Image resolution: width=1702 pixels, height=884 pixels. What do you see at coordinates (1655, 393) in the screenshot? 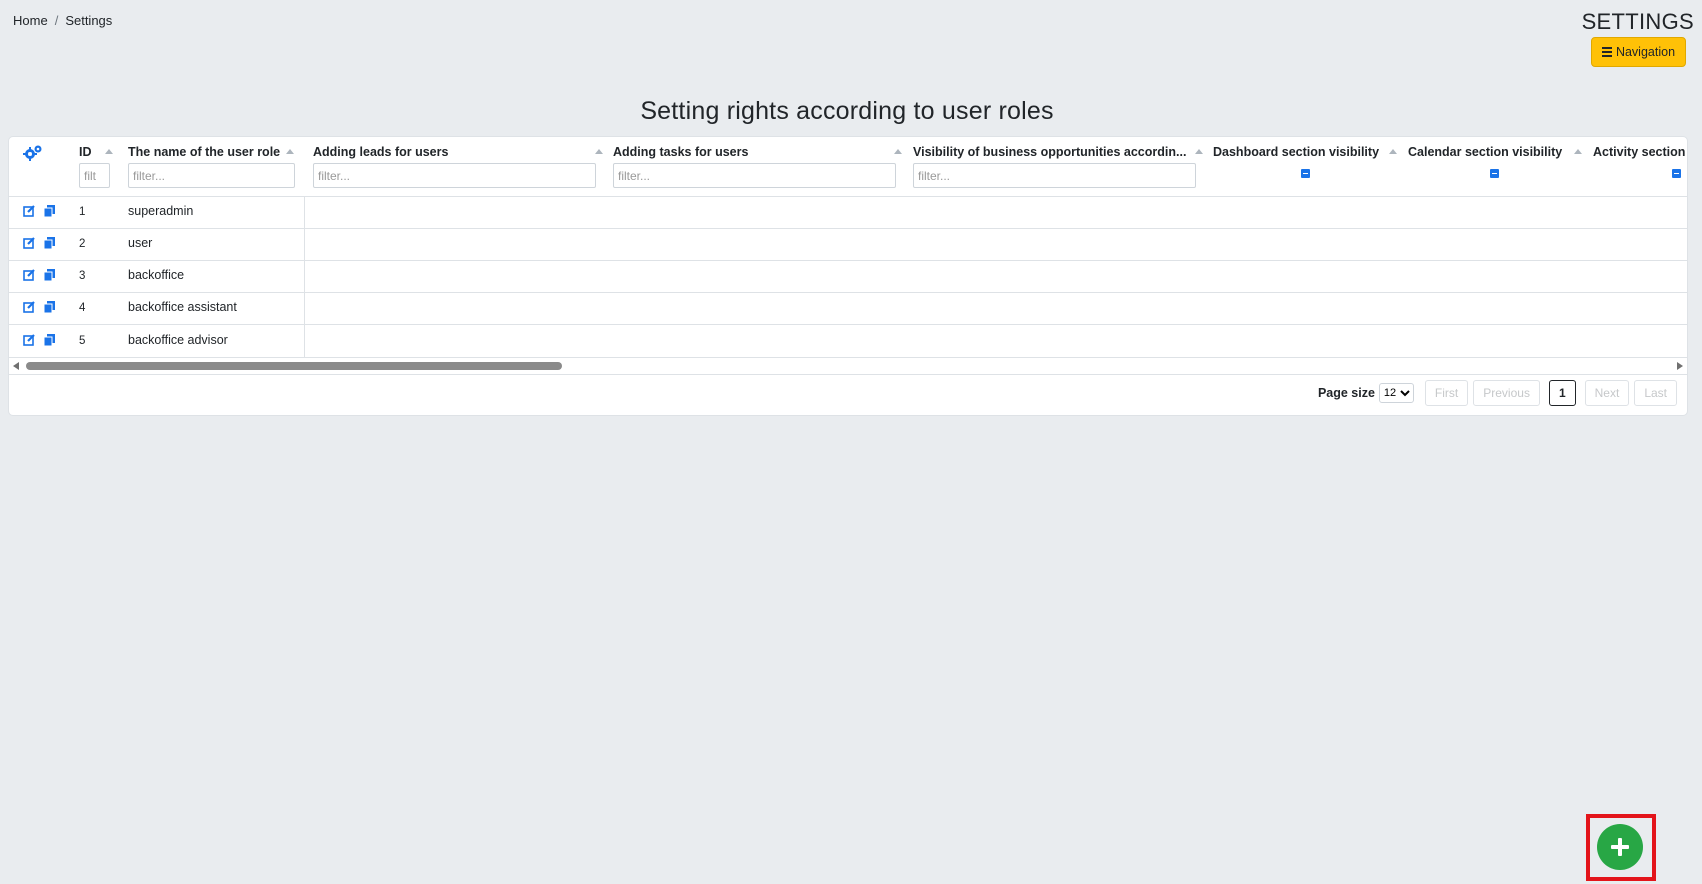
I see `last-page-button: Last` at bounding box center [1655, 393].